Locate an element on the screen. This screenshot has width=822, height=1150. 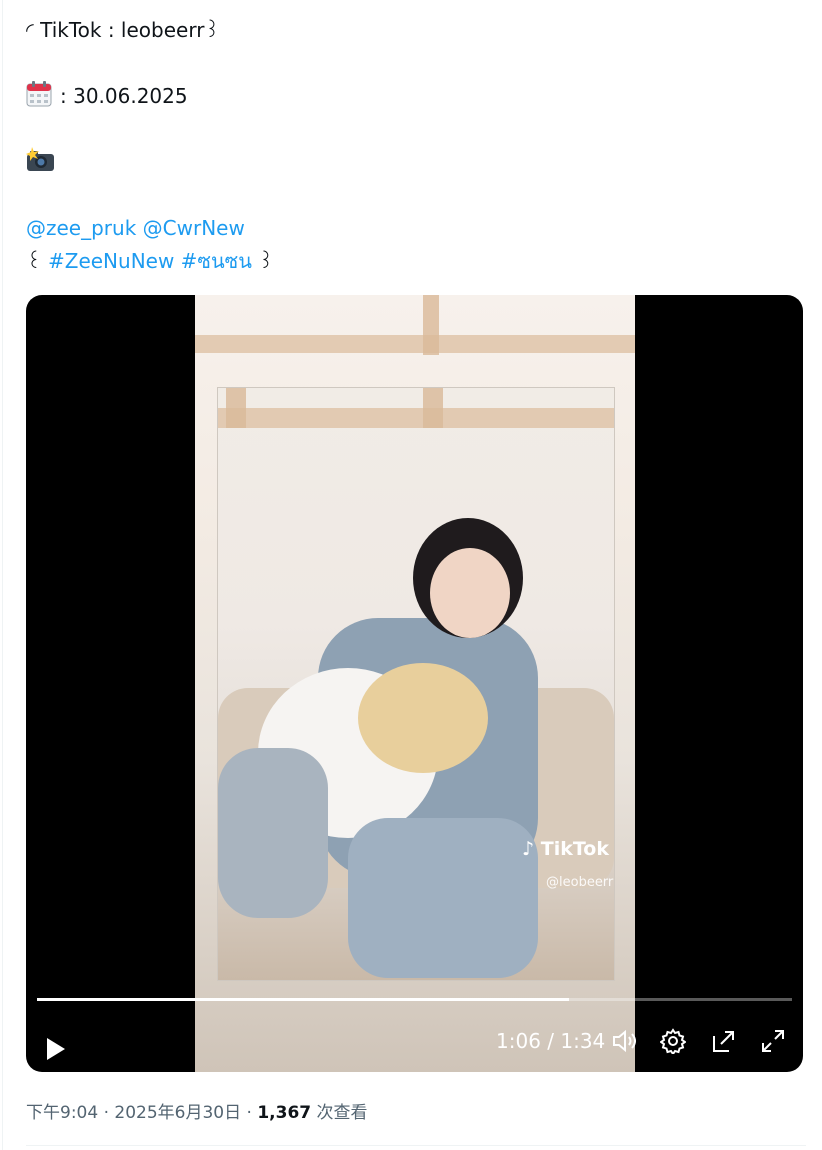
date-text: : 30.06.2025 is located at coordinates (124, 96).